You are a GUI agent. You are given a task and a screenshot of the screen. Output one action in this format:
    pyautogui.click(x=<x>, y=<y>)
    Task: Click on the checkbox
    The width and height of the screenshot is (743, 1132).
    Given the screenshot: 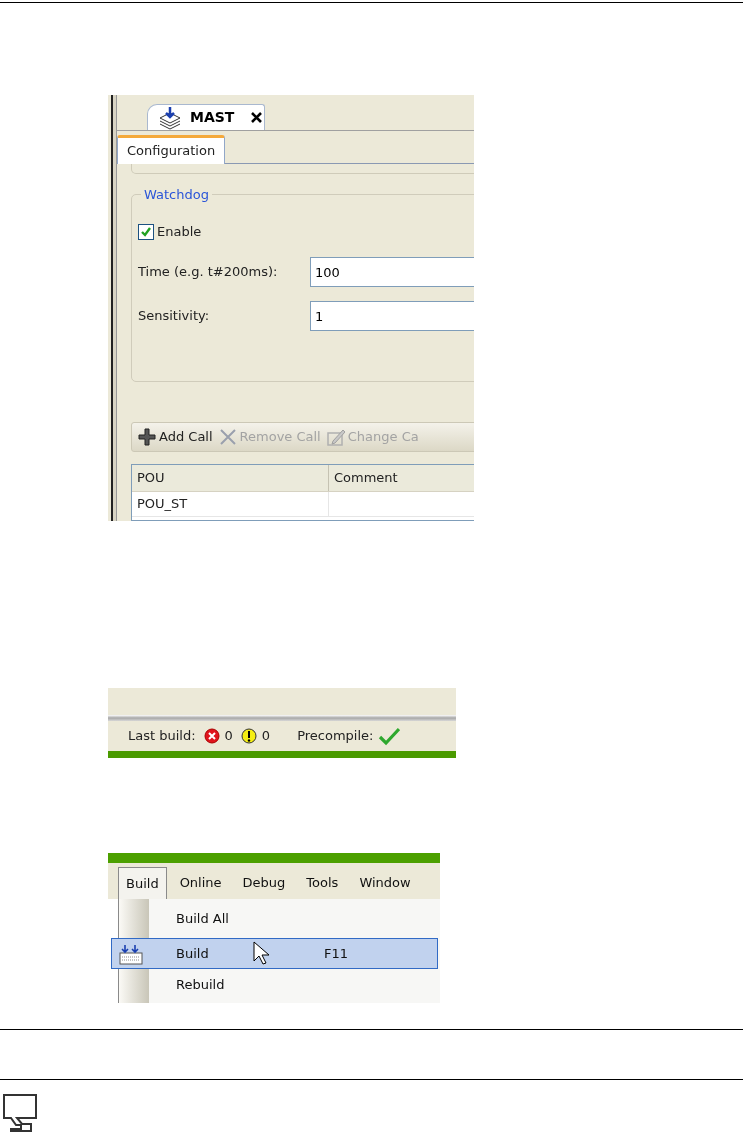 What is the action you would take?
    pyautogui.click(x=146, y=232)
    